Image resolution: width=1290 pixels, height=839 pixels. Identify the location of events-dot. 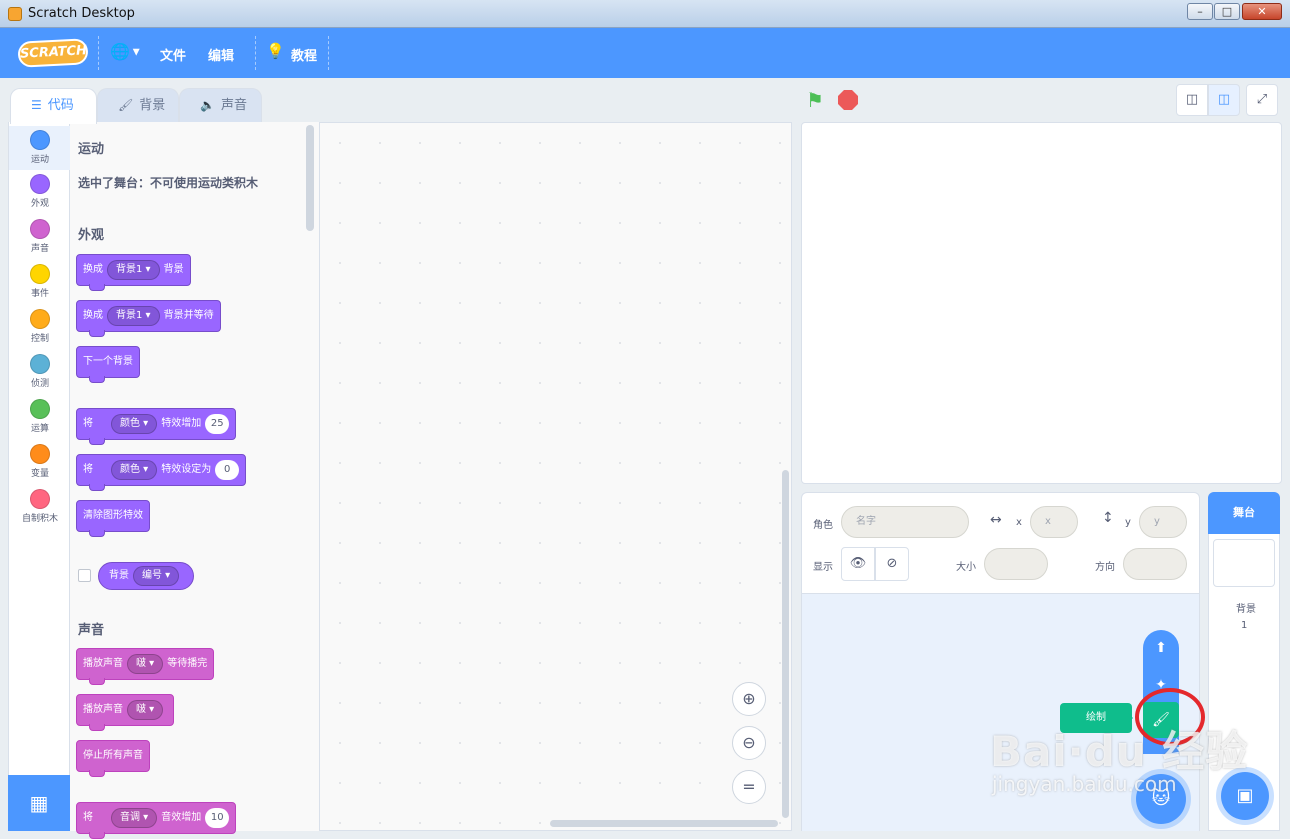
(40, 274).